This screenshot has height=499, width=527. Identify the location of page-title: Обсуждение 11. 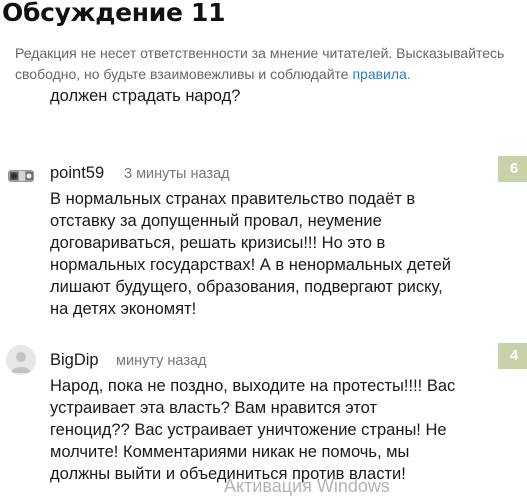
(114, 13).